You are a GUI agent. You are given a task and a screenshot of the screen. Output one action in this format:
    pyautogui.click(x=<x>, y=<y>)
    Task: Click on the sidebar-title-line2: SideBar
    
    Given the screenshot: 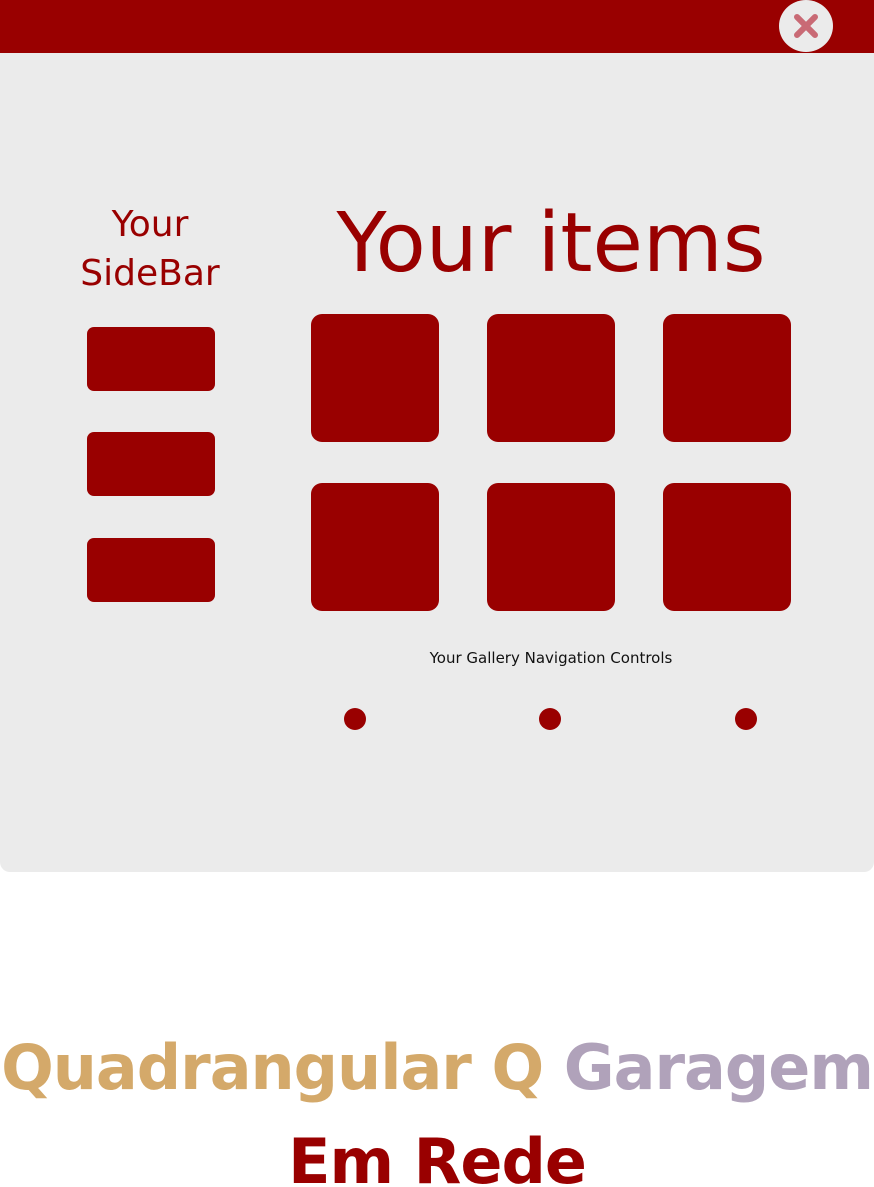 What is the action you would take?
    pyautogui.click(x=150, y=273)
    